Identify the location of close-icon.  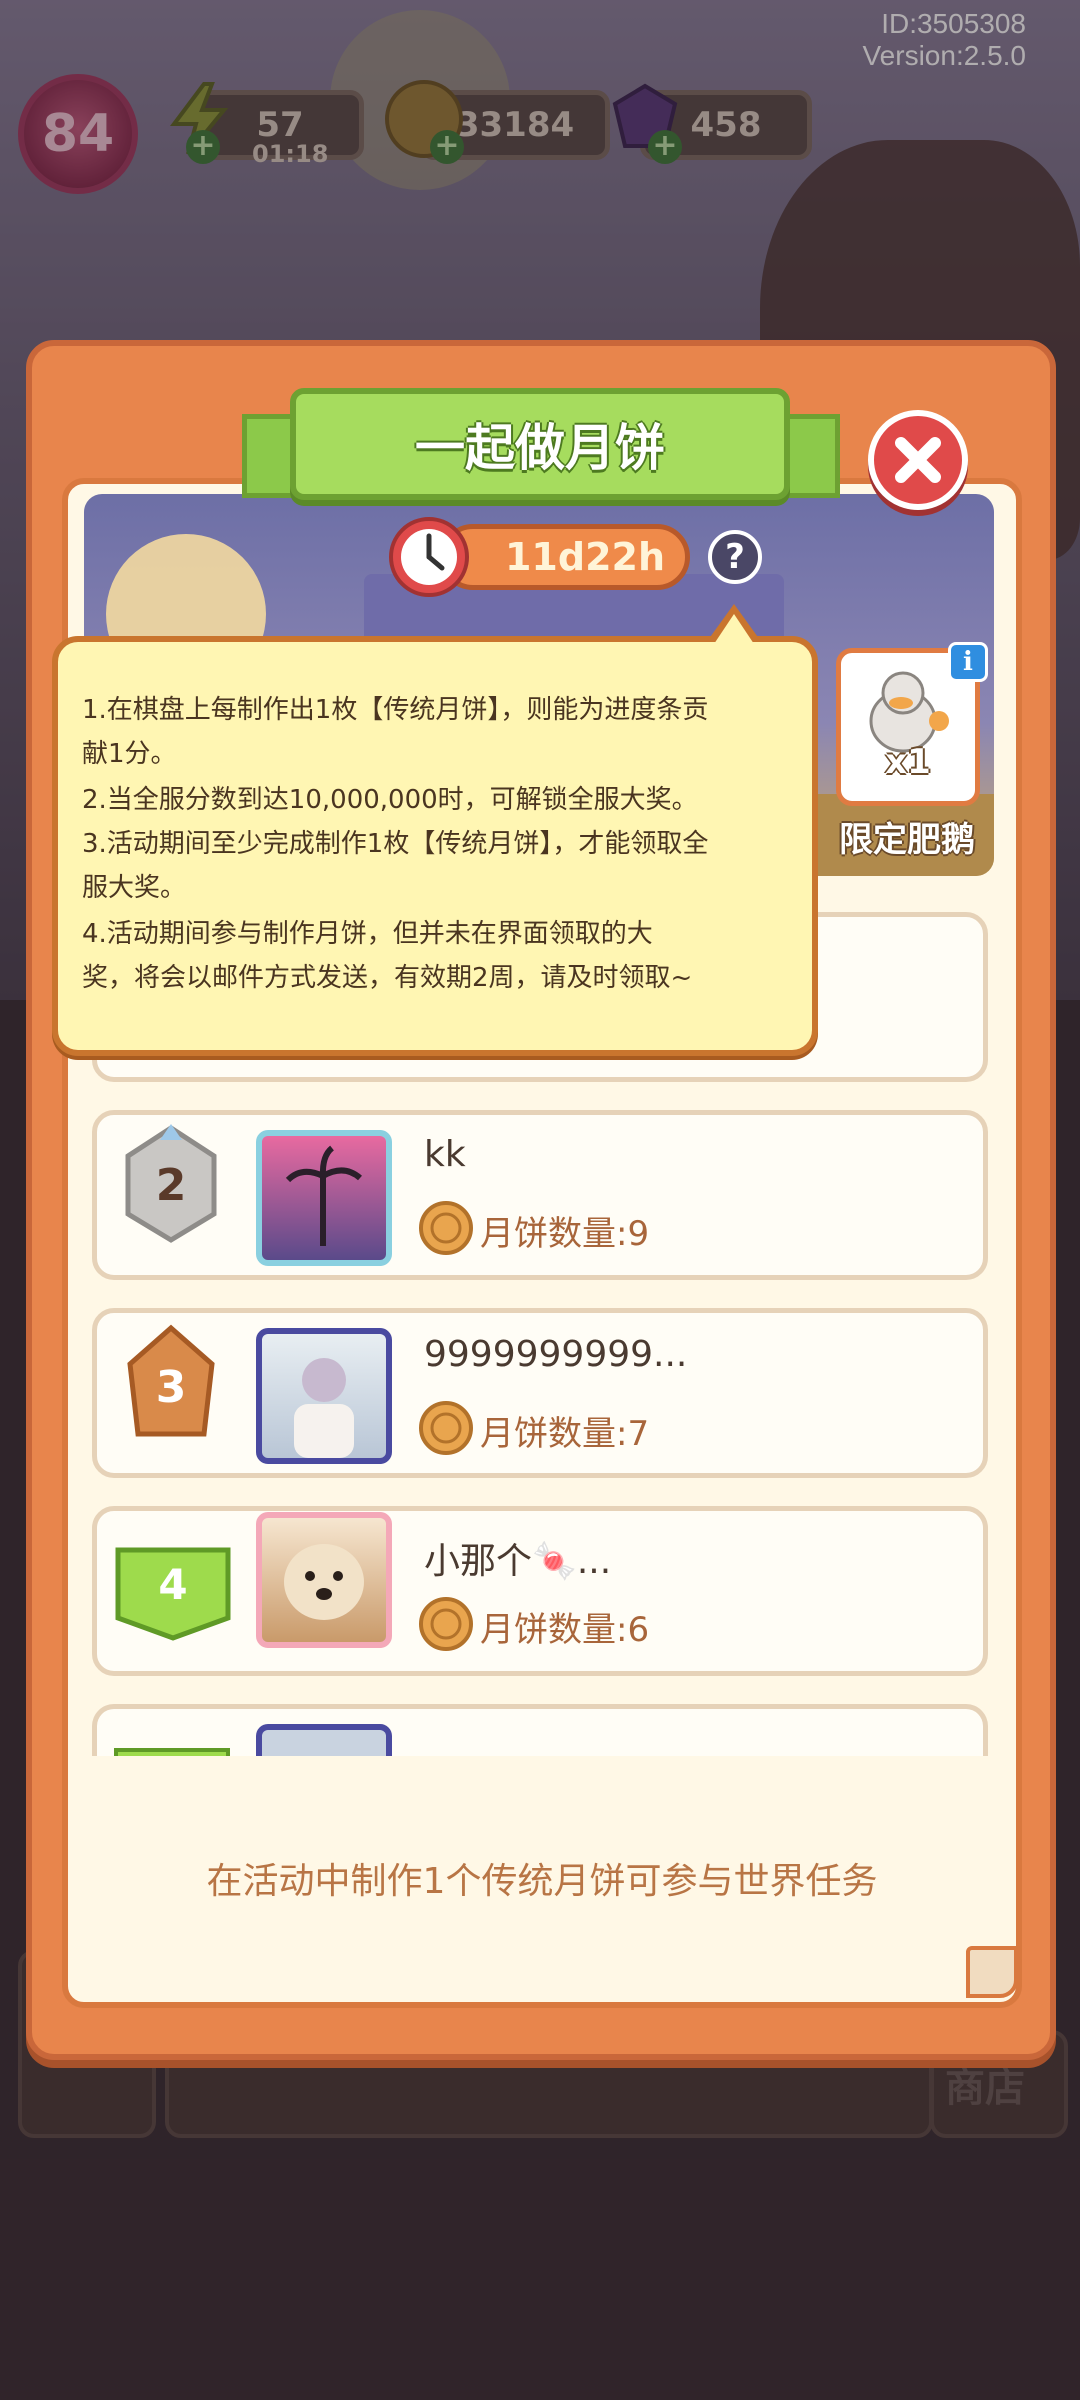
(918, 460).